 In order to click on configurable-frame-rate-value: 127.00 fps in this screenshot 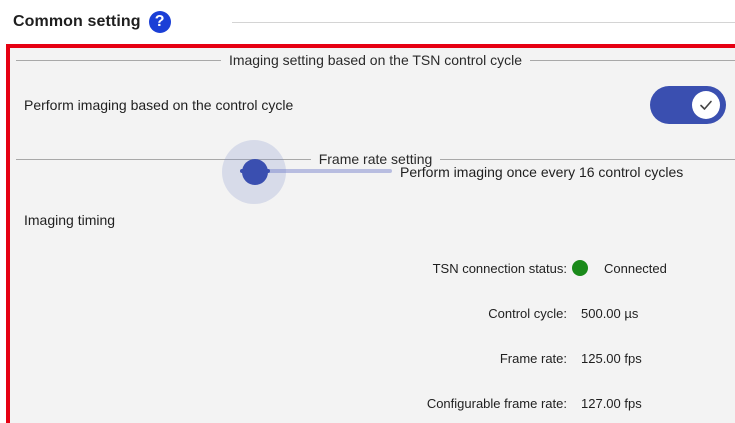, I will do `click(611, 403)`.